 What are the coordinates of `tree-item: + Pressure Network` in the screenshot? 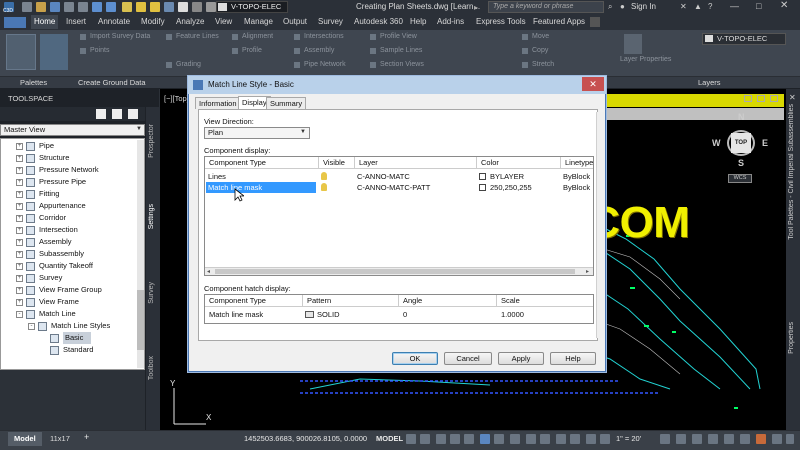 It's located at (76, 170).